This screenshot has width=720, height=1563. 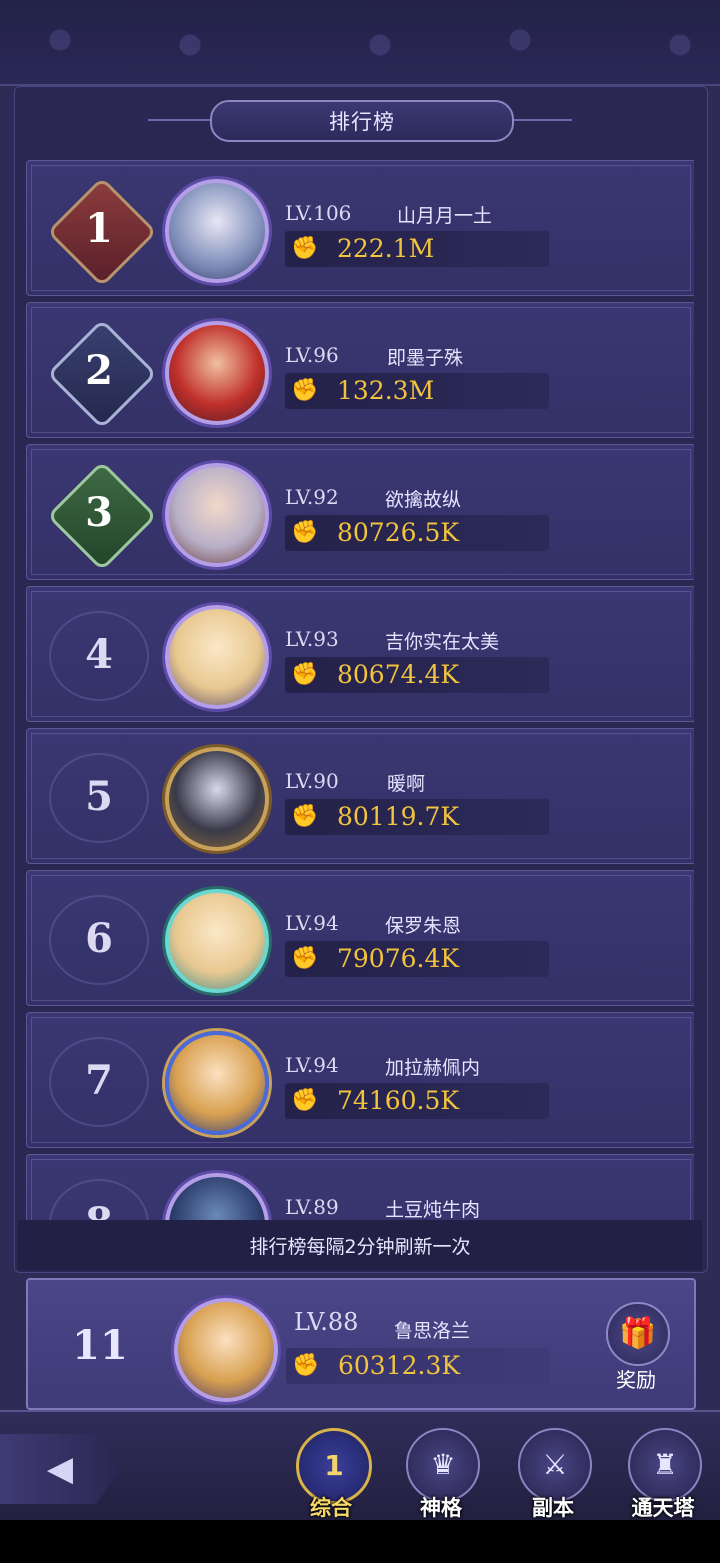 I want to click on power-bar: ✊ 74160.5K, so click(x=417, y=1101).